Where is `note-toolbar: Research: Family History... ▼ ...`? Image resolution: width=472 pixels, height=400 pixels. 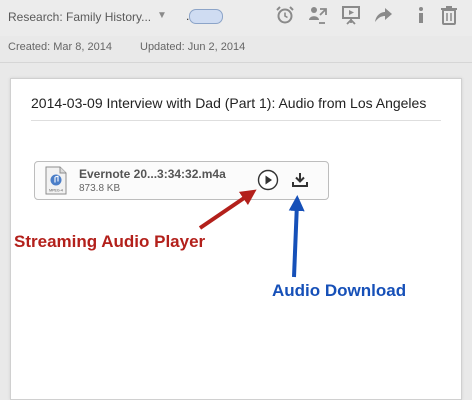 note-toolbar: Research: Family History... ▼ ... is located at coordinates (236, 18).